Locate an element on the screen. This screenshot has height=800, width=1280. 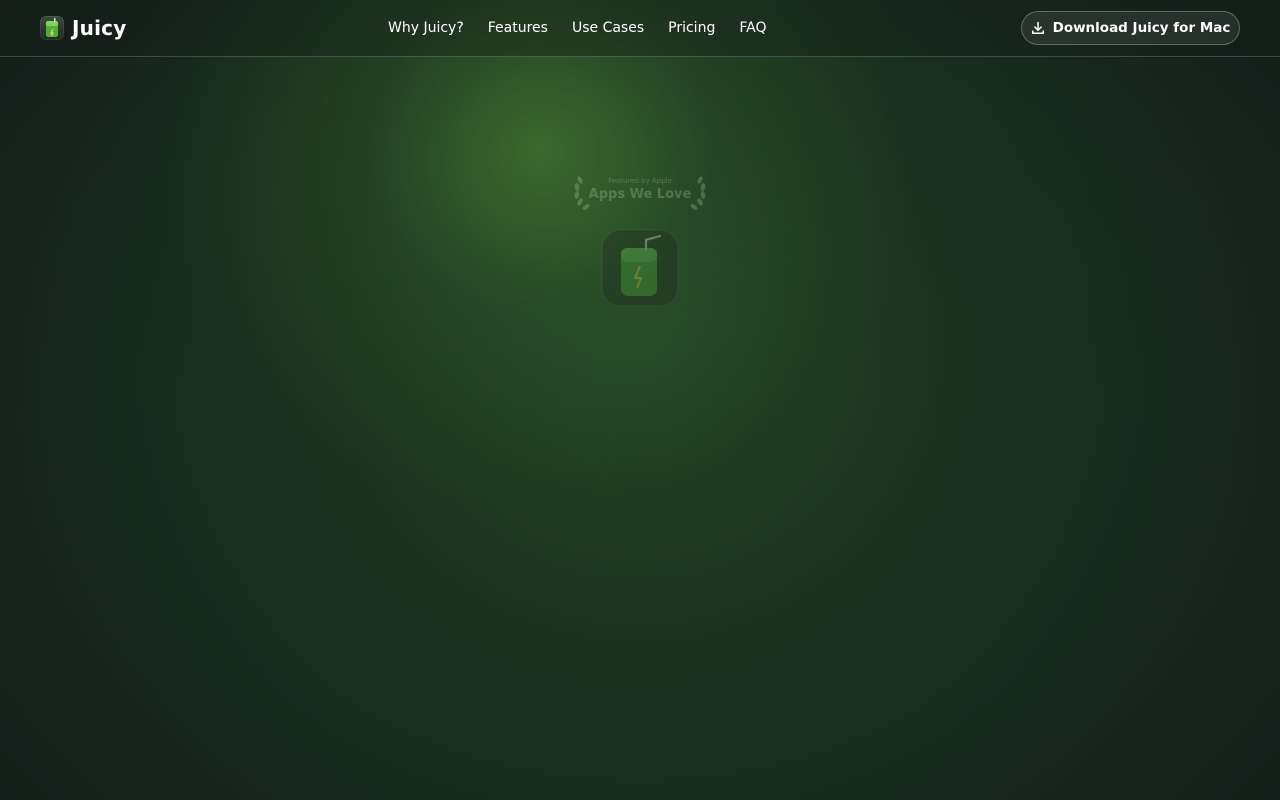
apps-we-love-badge: Featured by Apple Apps We Love is located at coordinates (640, 192).